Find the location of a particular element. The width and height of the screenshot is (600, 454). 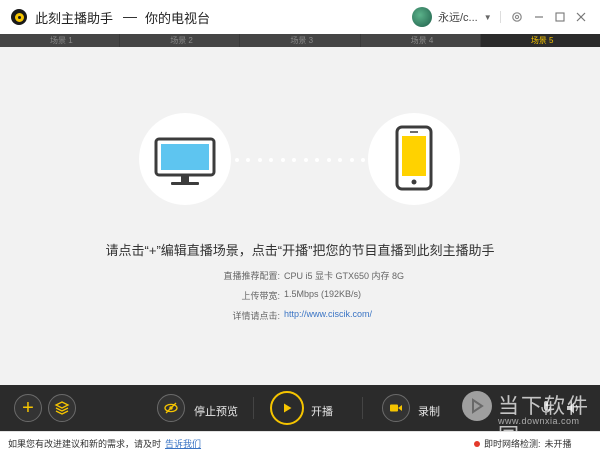

record-button is located at coordinates (396, 408).